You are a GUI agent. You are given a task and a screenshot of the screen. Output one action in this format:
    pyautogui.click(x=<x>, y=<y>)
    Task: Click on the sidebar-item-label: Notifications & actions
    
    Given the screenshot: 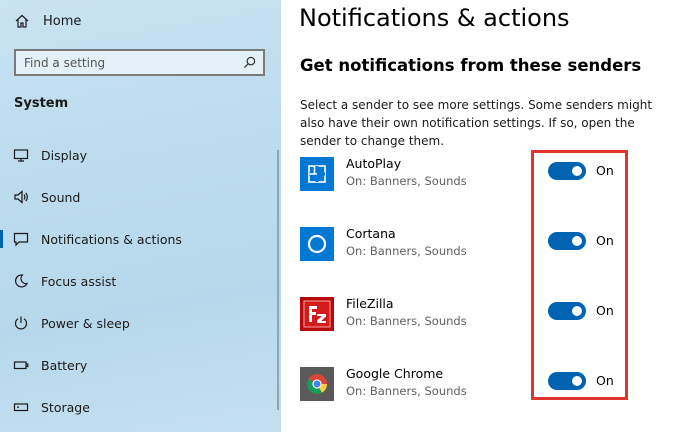 What is the action you would take?
    pyautogui.click(x=111, y=239)
    